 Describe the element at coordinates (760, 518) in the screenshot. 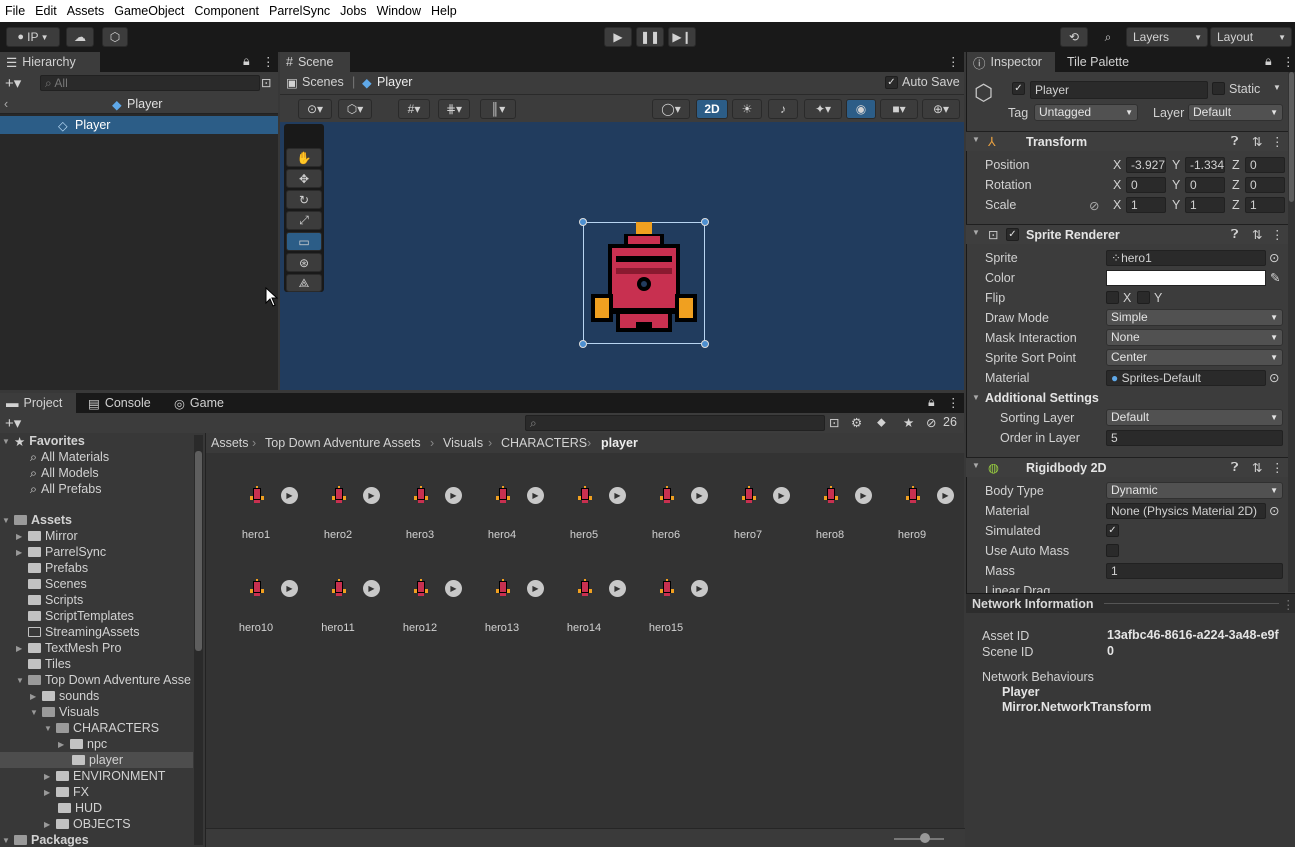

I see `asset-item: ▶ hero7` at that location.